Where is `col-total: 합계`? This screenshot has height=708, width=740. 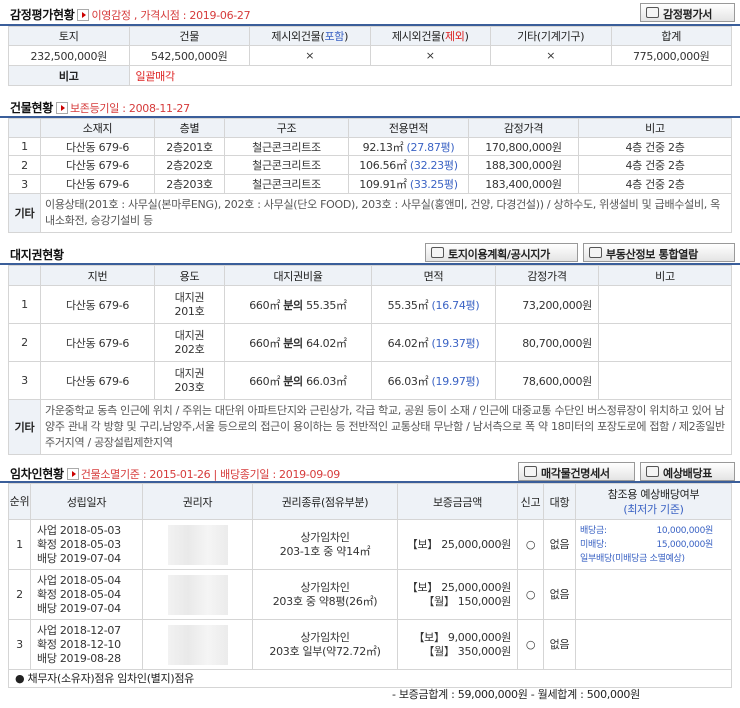
col-total: 합계 is located at coordinates (671, 36).